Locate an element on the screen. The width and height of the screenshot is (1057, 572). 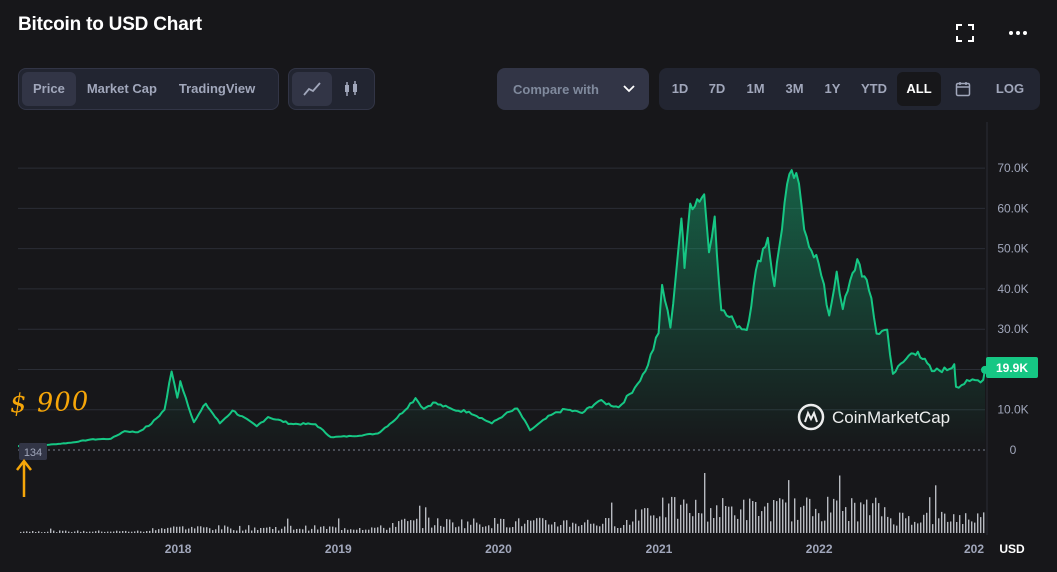
start-price-label: 134 is located at coordinates (33, 453).